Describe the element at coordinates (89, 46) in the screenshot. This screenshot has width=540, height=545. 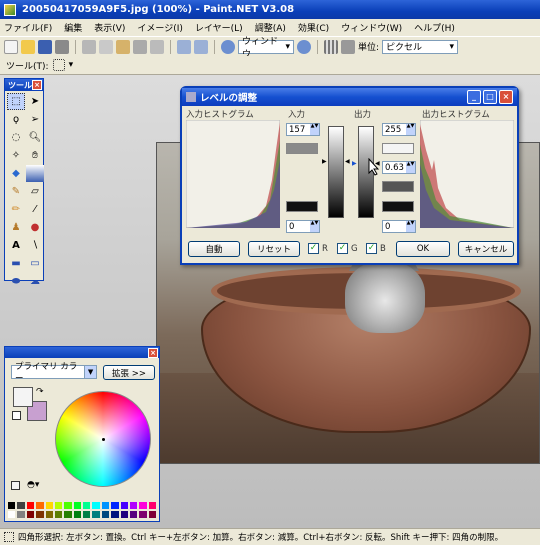
I see `cut-icon` at that location.